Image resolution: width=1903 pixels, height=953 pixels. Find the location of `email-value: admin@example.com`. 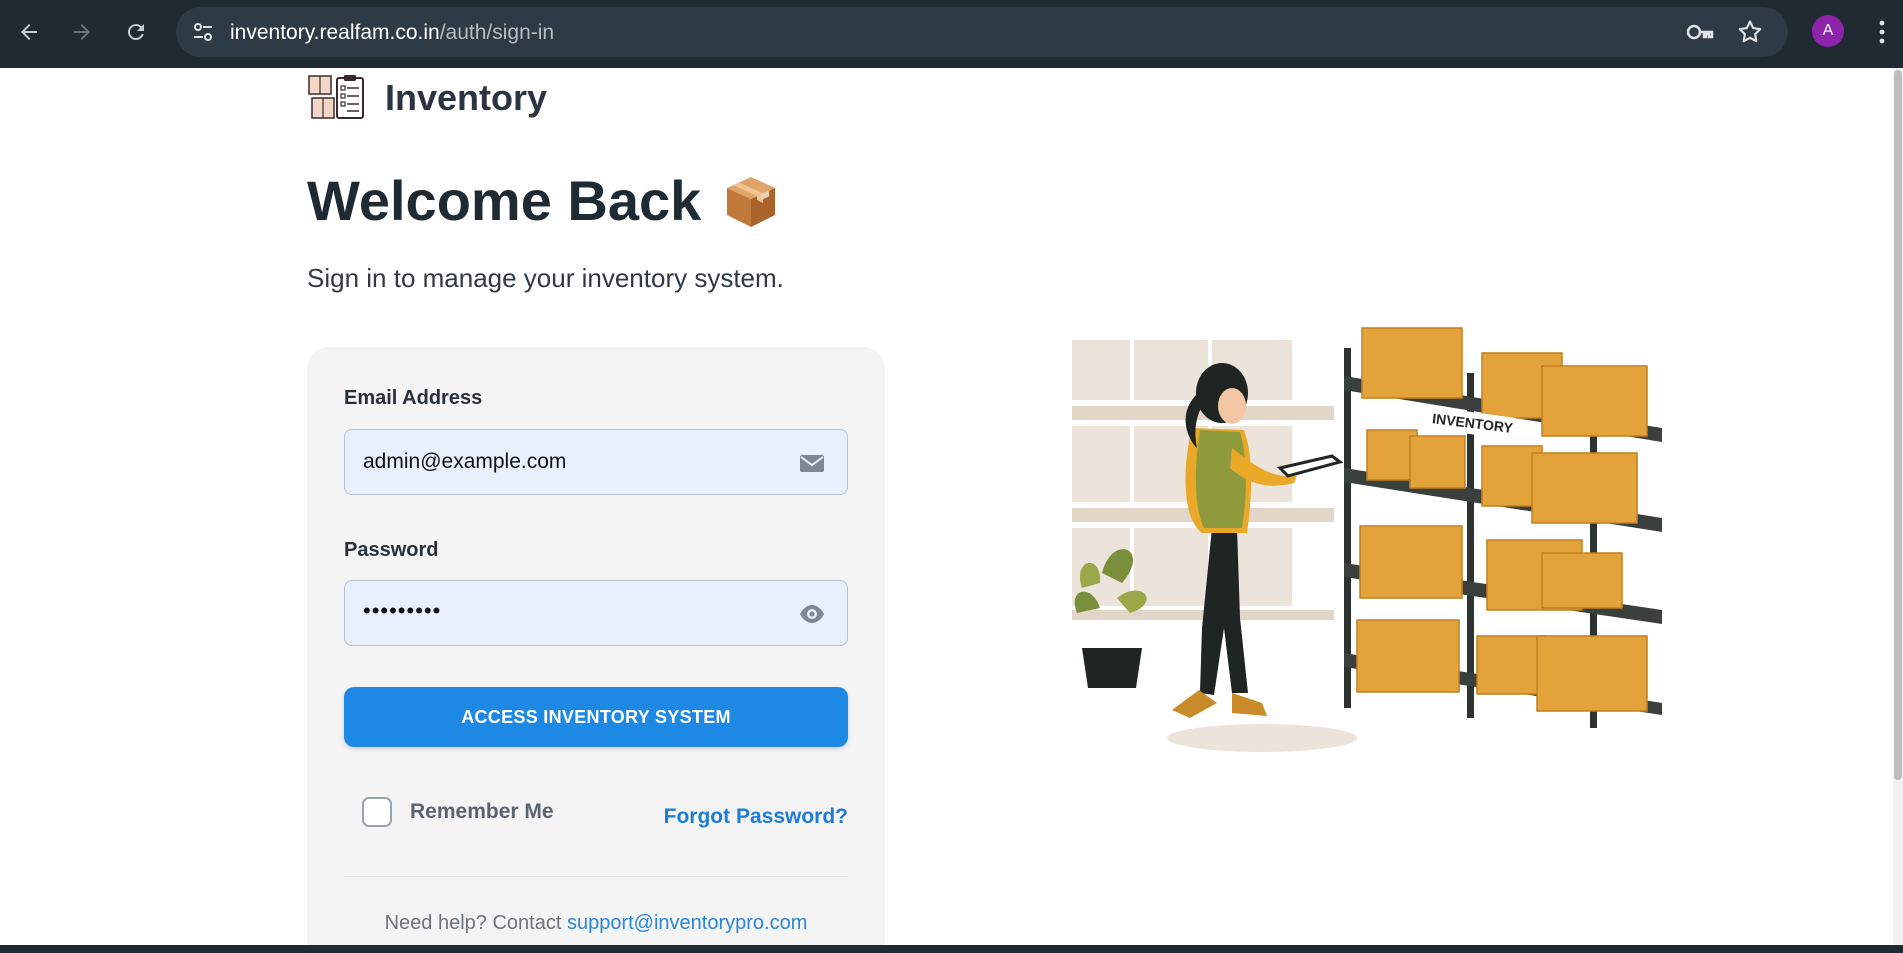

email-value: admin@example.com is located at coordinates (465, 461).